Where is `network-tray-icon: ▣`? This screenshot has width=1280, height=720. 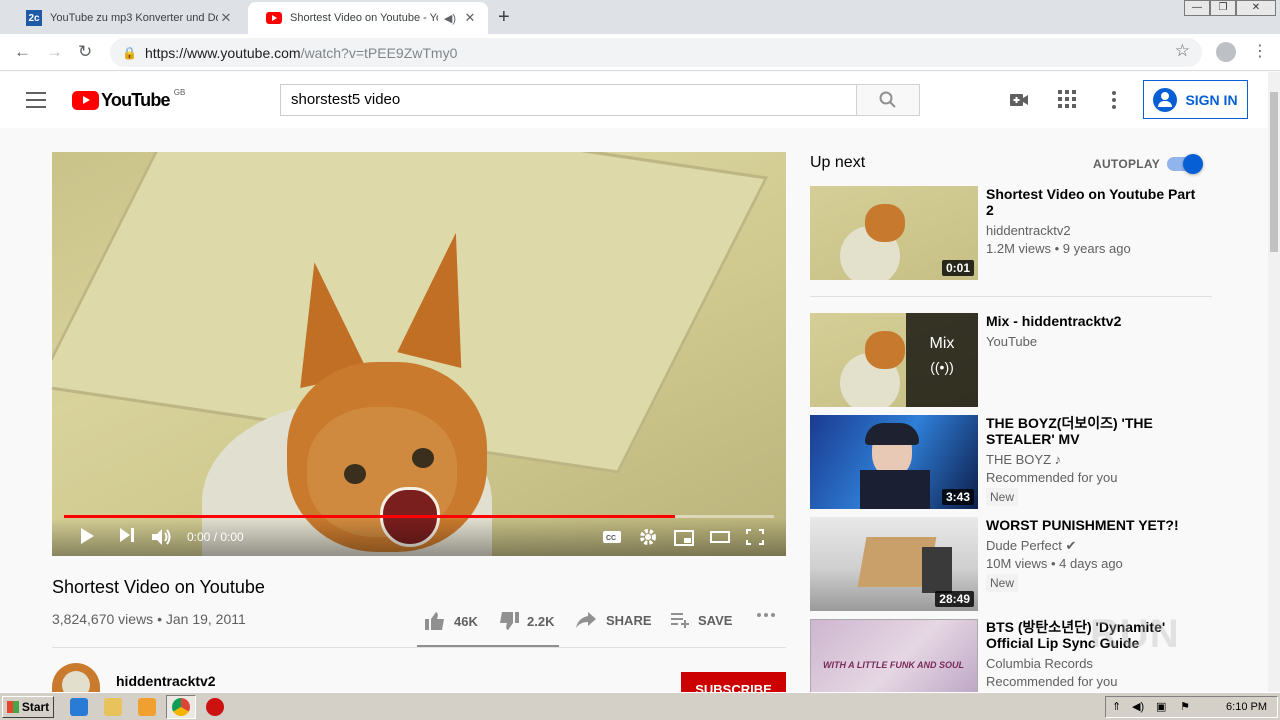 network-tray-icon: ▣ is located at coordinates (1161, 706).